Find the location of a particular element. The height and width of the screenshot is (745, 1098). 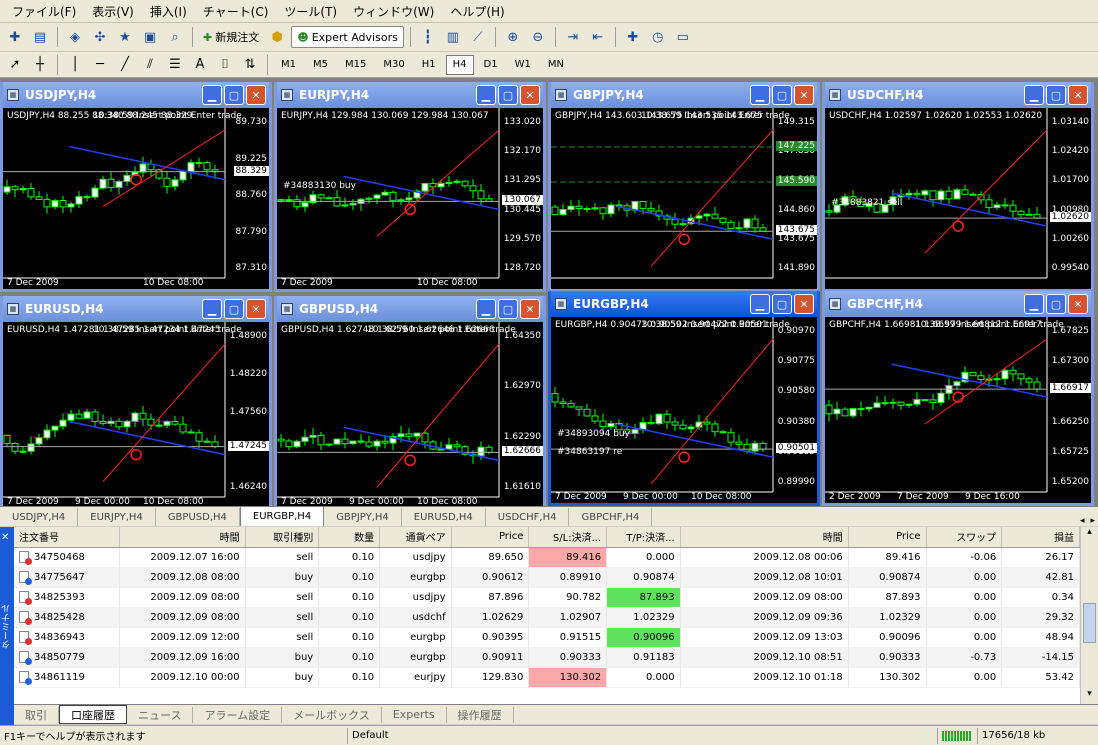

chart-window-titlebar: ▦ EURUSD,H4 ▁ ▢ ✕ is located at coordinates (136, 309).